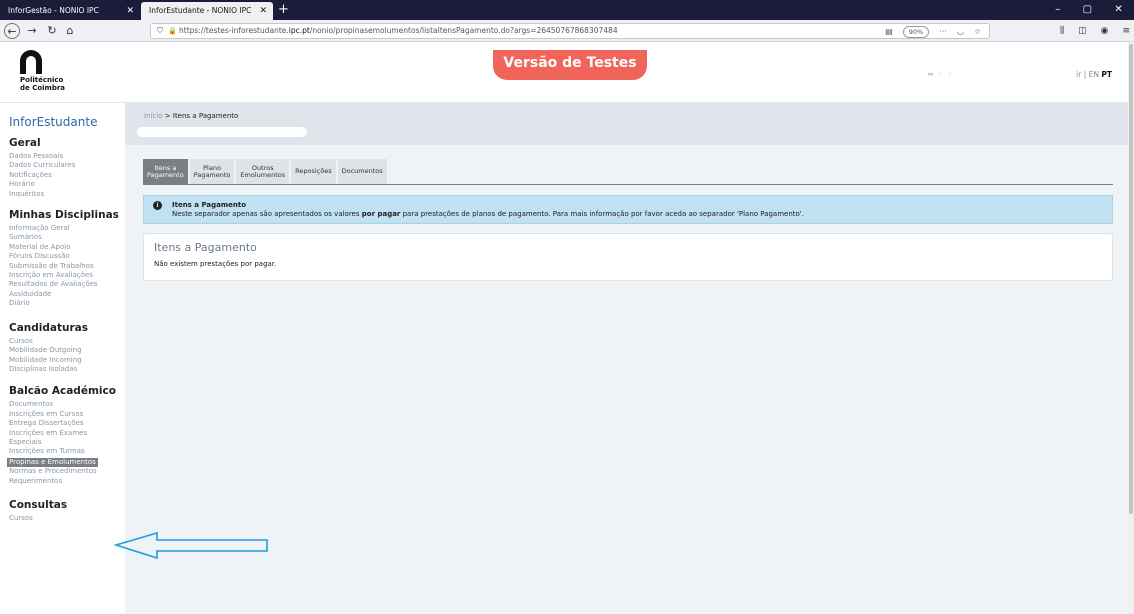 The height and width of the screenshot is (614, 1134). What do you see at coordinates (70, 31) in the screenshot?
I see `home-icon: ⌂` at bounding box center [70, 31].